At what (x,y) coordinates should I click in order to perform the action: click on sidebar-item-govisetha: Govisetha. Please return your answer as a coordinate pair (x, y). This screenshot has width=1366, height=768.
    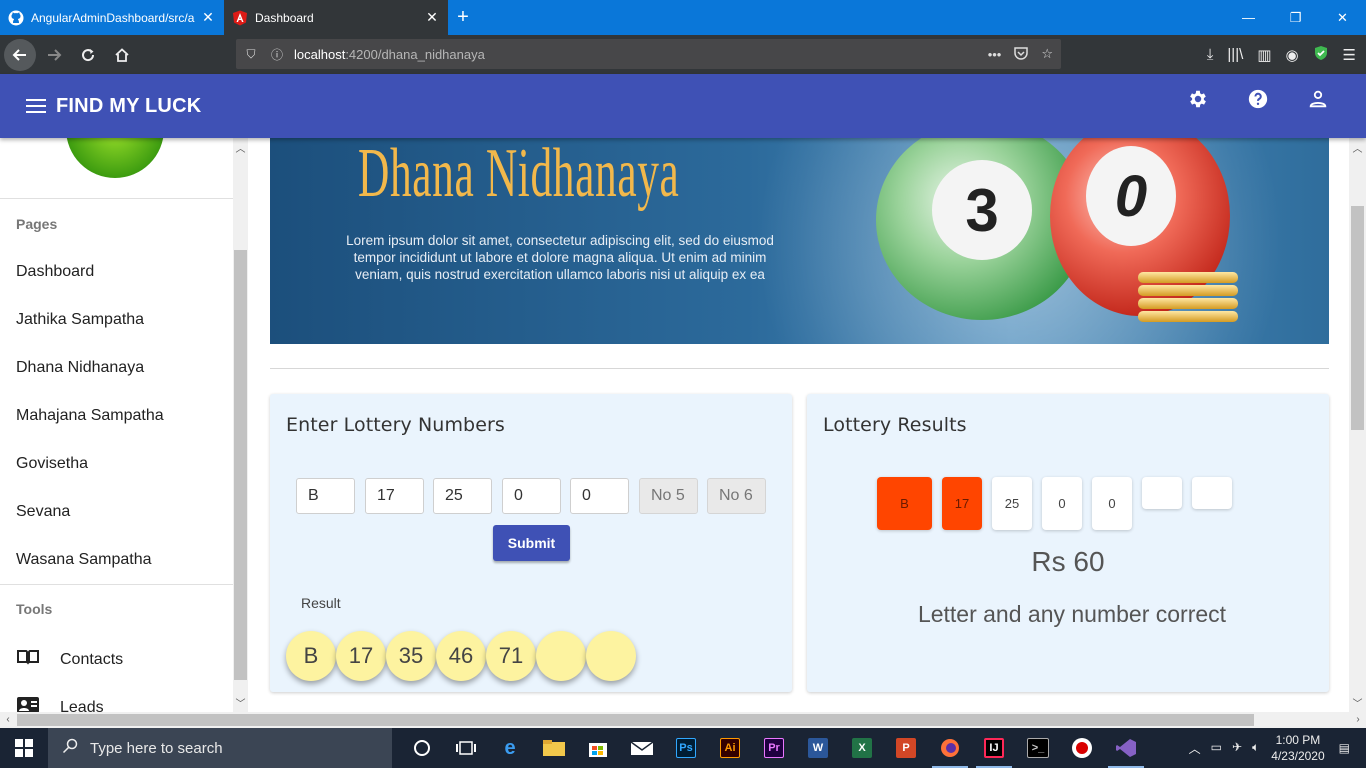
    Looking at the image, I should click on (52, 464).